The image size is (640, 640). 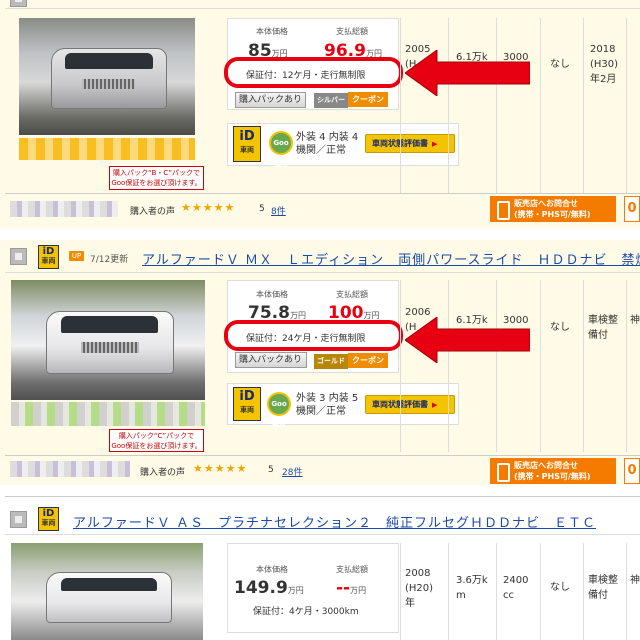 I want to click on evaluation-scores: 外装 3 内装 5 機関／正常, so click(x=327, y=405).